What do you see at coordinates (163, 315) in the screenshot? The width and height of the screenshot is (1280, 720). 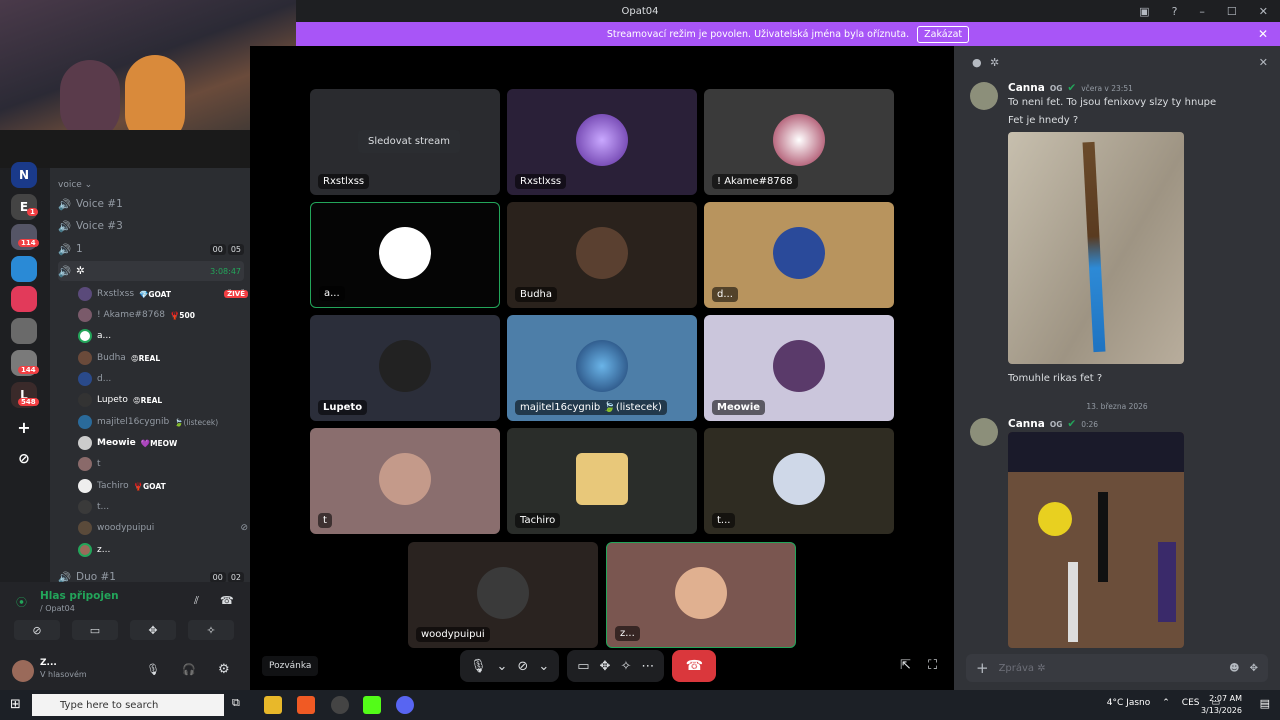 I see `voice-member: ! Akame#8768 🦞500` at bounding box center [163, 315].